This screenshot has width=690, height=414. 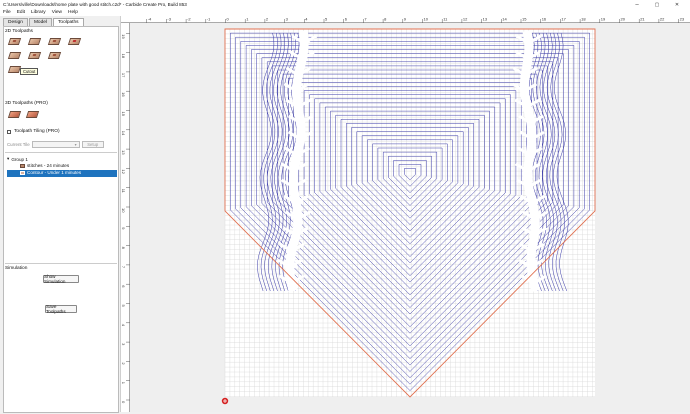 What do you see at coordinates (19, 31) in the screenshot?
I see `section-2d-toolpaths: 2D Toolpaths` at bounding box center [19, 31].